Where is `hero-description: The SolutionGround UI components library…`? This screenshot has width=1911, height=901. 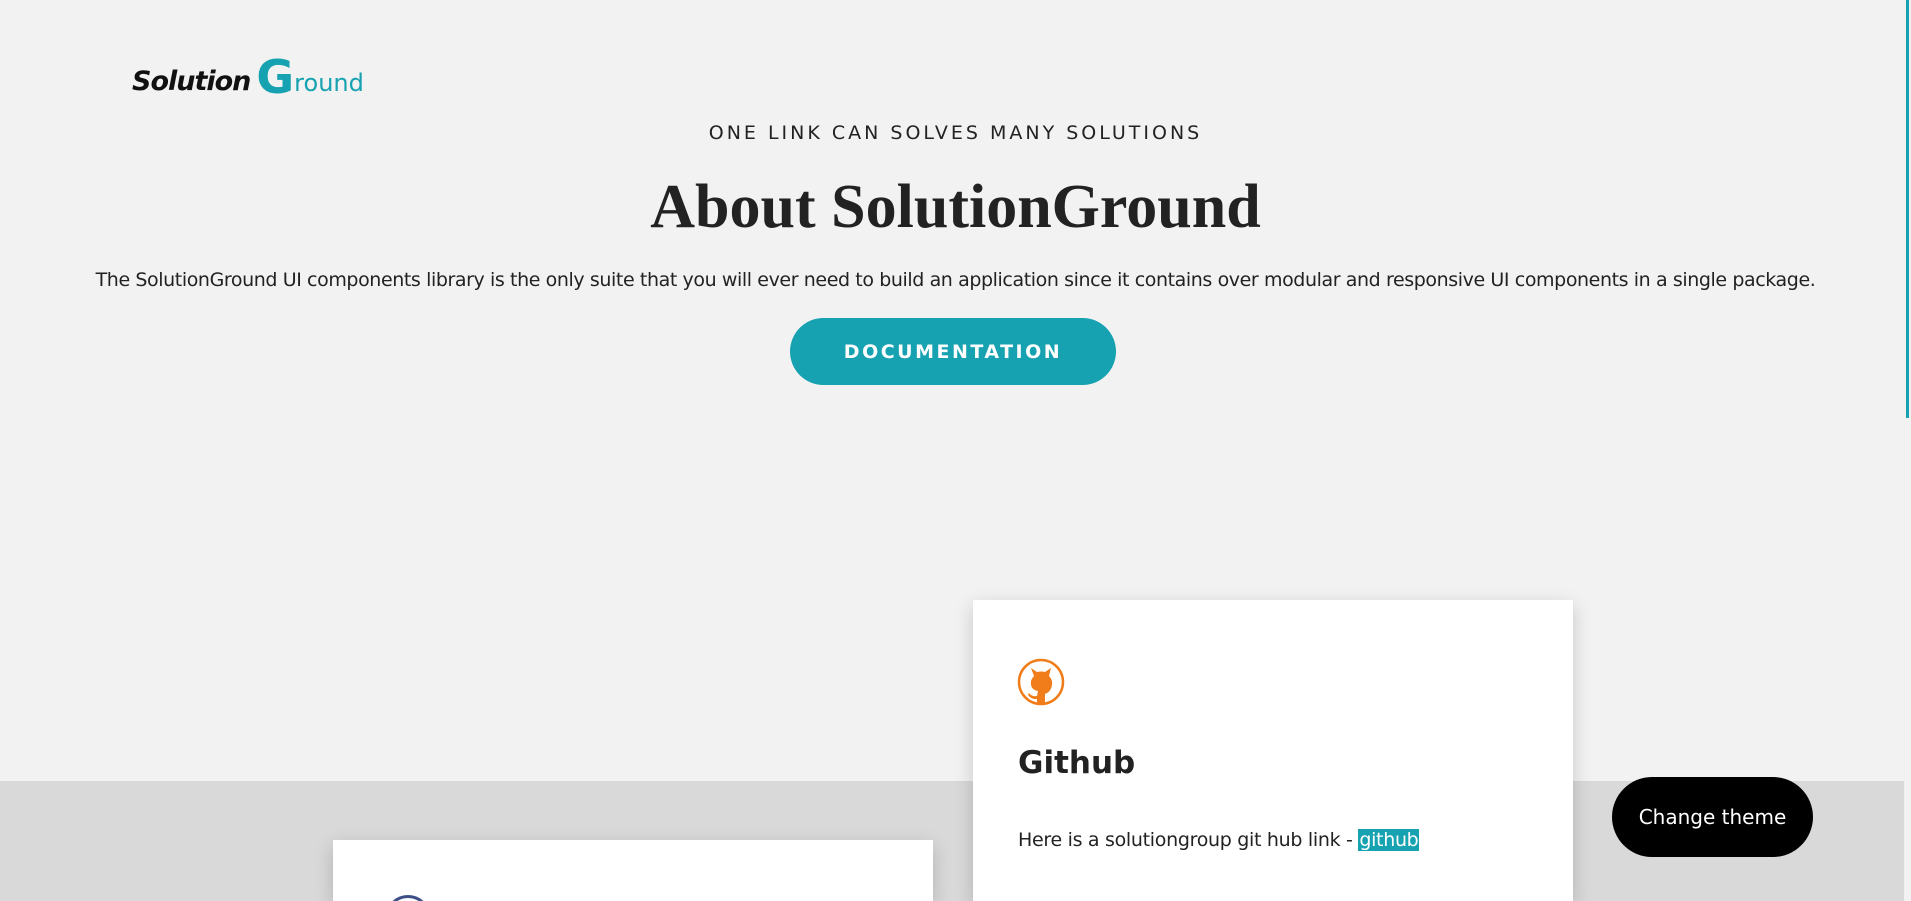 hero-description: The SolutionGround UI components library… is located at coordinates (955, 280).